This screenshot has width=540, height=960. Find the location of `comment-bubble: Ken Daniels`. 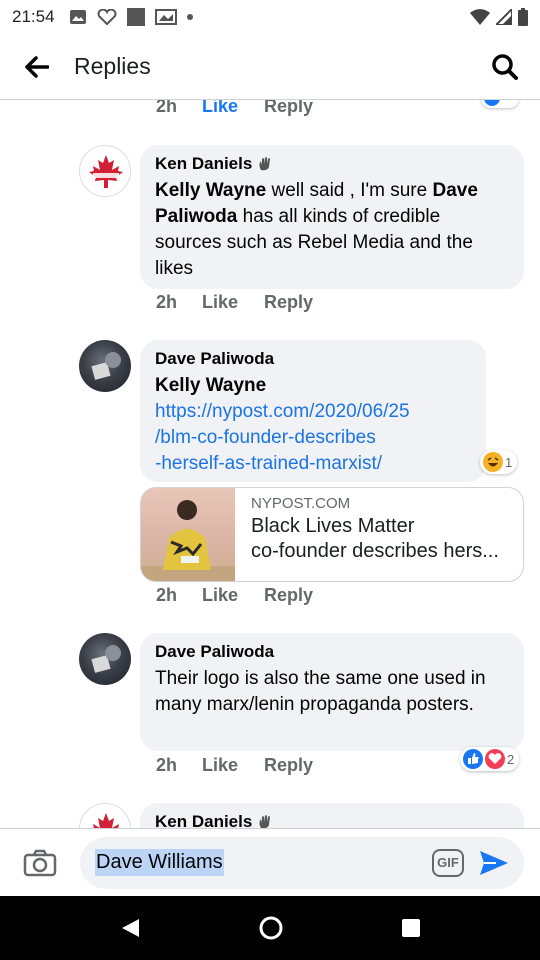

comment-bubble: Ken Daniels is located at coordinates (332, 815).